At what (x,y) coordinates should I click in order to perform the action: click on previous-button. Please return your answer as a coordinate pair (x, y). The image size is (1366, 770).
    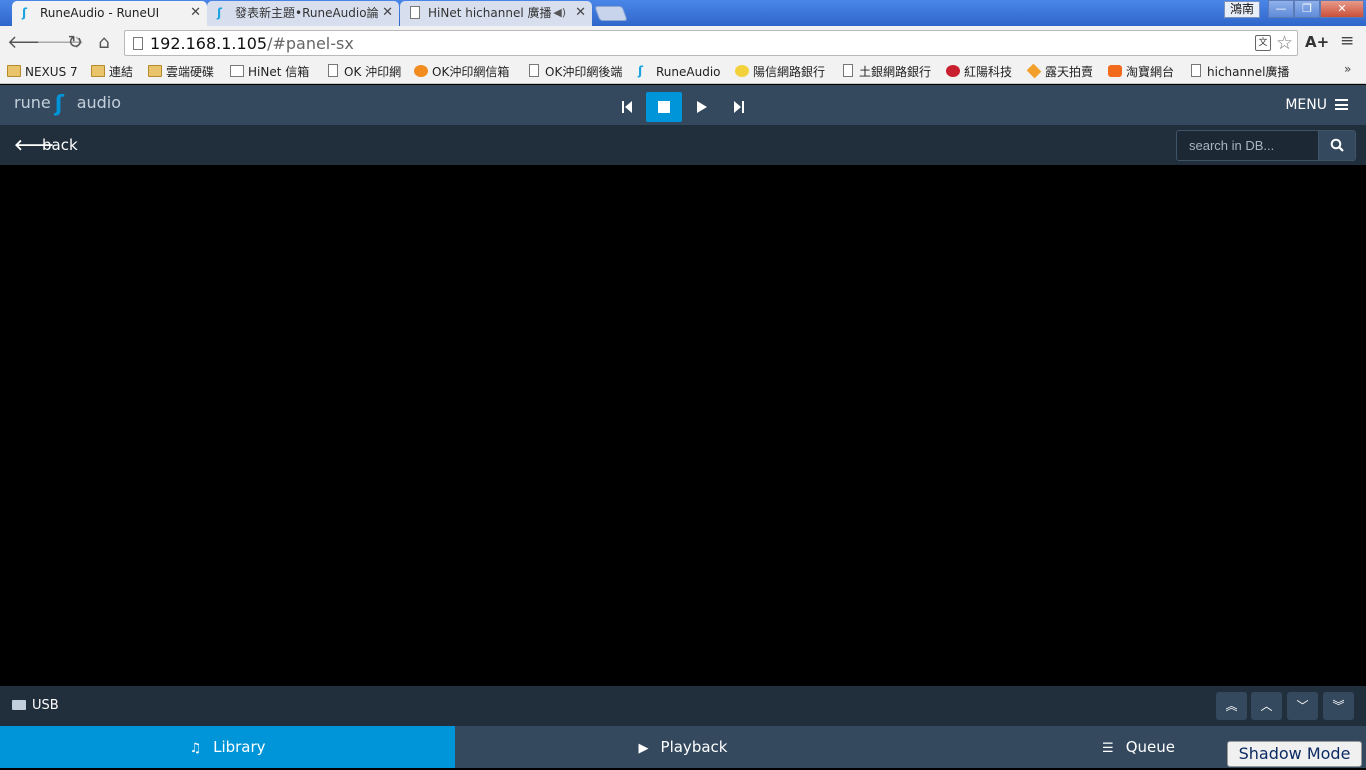
    Looking at the image, I should click on (627, 107).